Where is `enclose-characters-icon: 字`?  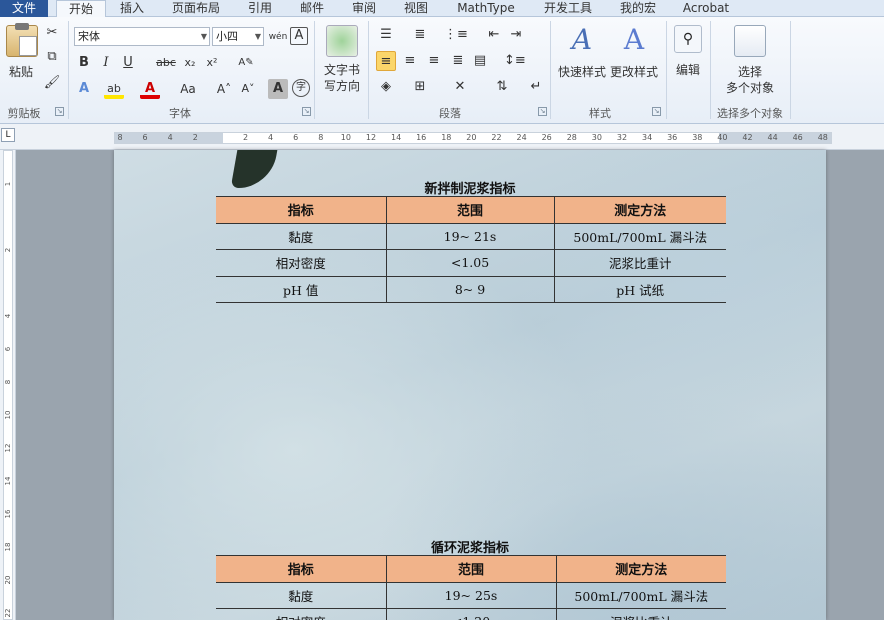 enclose-characters-icon: 字 is located at coordinates (301, 88).